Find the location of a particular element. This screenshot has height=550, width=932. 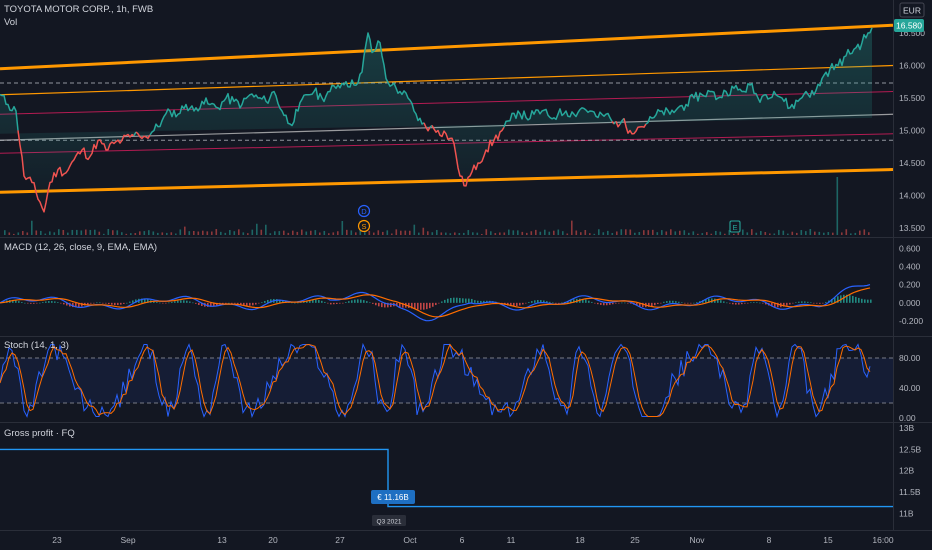

macd-label: MACD (12, 26, close, 9, EMA, EMA) is located at coordinates (80, 247).